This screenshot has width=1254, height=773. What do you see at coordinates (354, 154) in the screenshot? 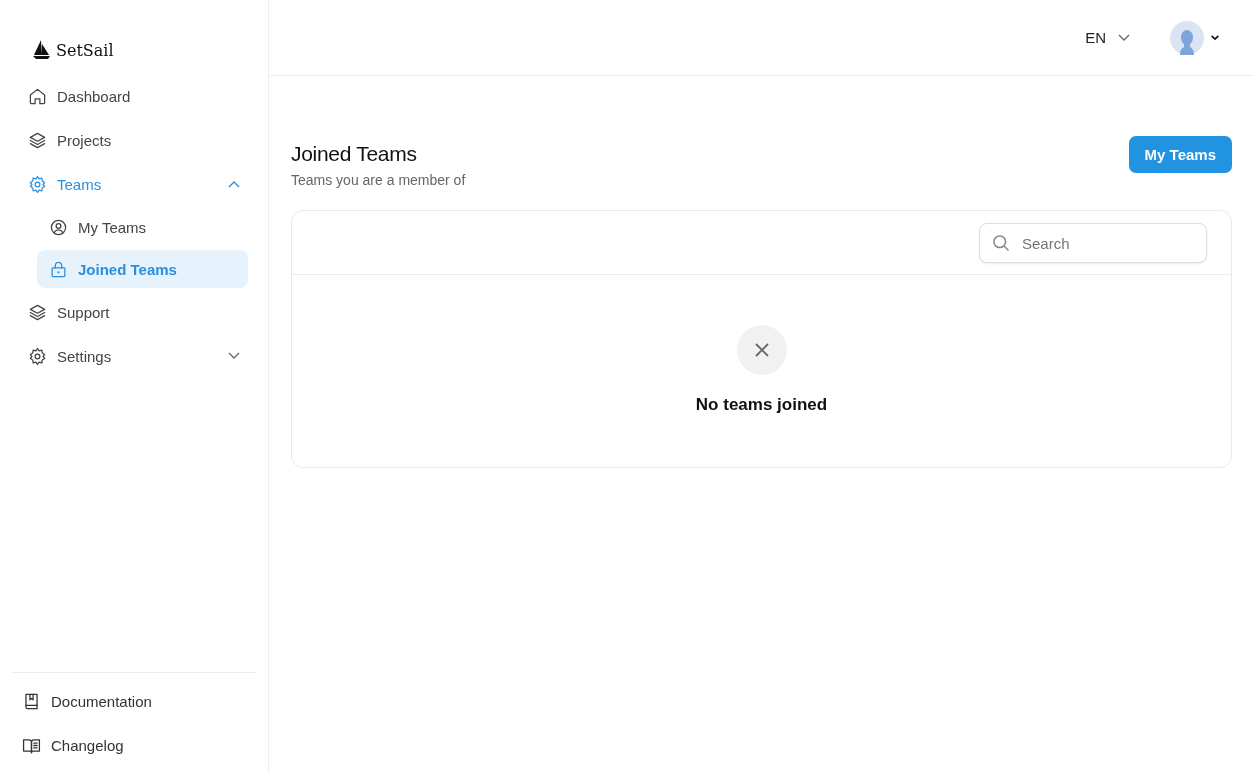
I see `page-title: Joined Teams` at bounding box center [354, 154].